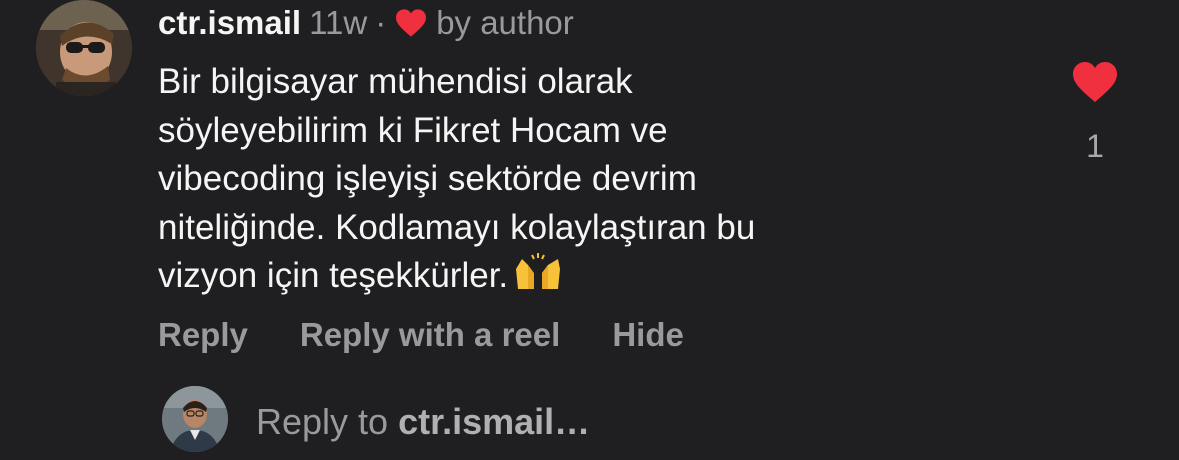  I want to click on comment-header: ctr.ismail 11w · by author, so click(366, 23).